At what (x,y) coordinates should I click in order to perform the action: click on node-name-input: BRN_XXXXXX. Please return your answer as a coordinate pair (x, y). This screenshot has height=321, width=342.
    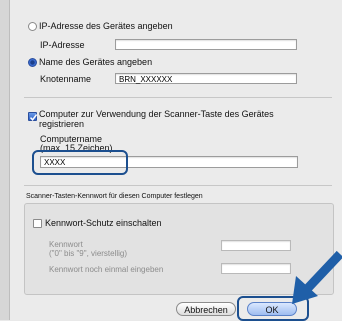
    Looking at the image, I should click on (206, 78).